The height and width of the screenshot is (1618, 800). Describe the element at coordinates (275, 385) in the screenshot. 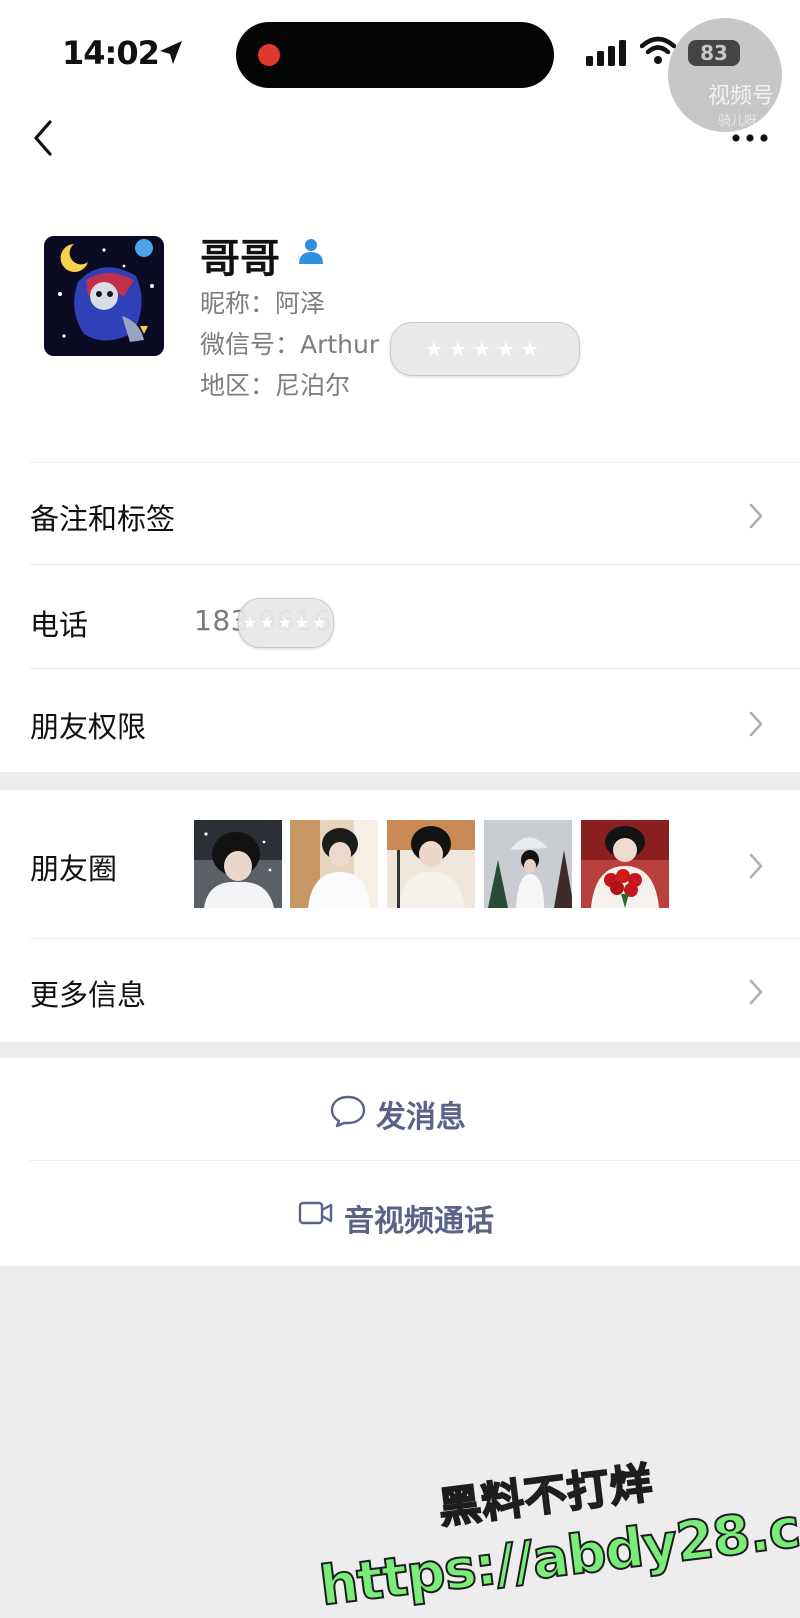

I see `region: 地区：尼泊尔` at that location.